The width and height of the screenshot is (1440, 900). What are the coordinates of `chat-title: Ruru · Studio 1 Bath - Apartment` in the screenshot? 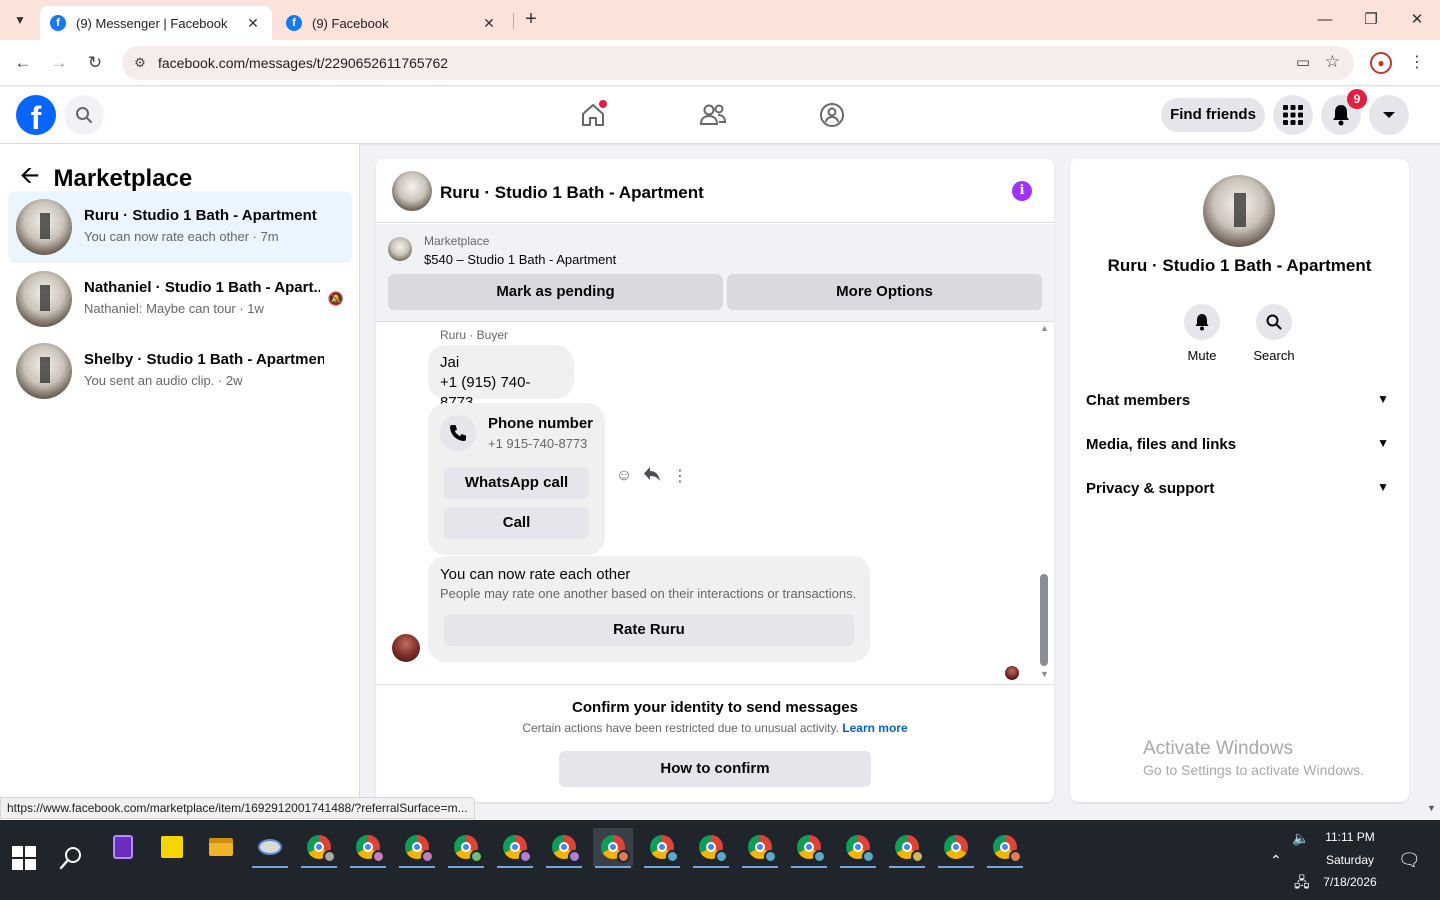 It's located at (572, 193).